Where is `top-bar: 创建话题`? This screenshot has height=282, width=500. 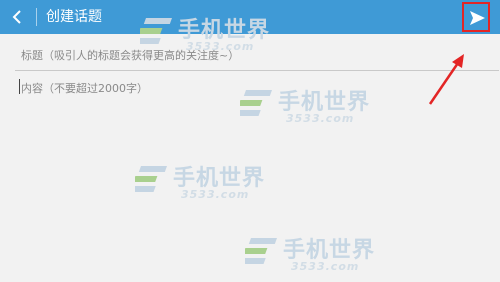
top-bar: 创建话题 is located at coordinates (250, 17).